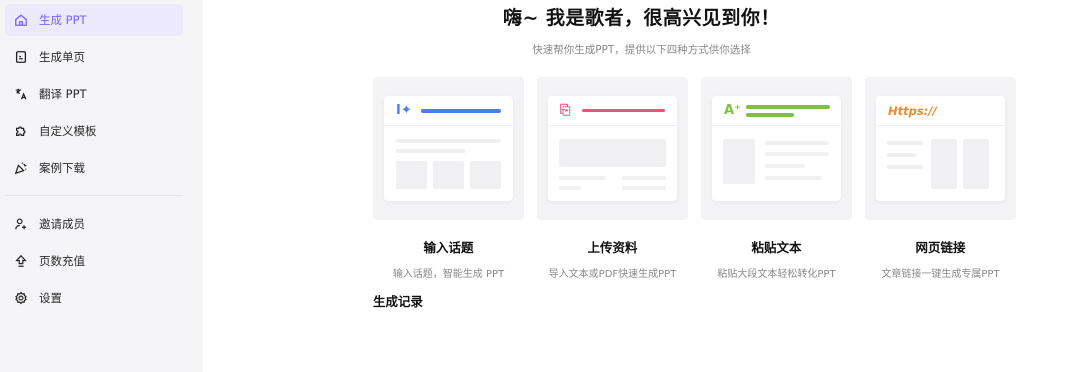 Image resolution: width=1080 pixels, height=372 pixels. I want to click on add-user-icon, so click(21, 224).